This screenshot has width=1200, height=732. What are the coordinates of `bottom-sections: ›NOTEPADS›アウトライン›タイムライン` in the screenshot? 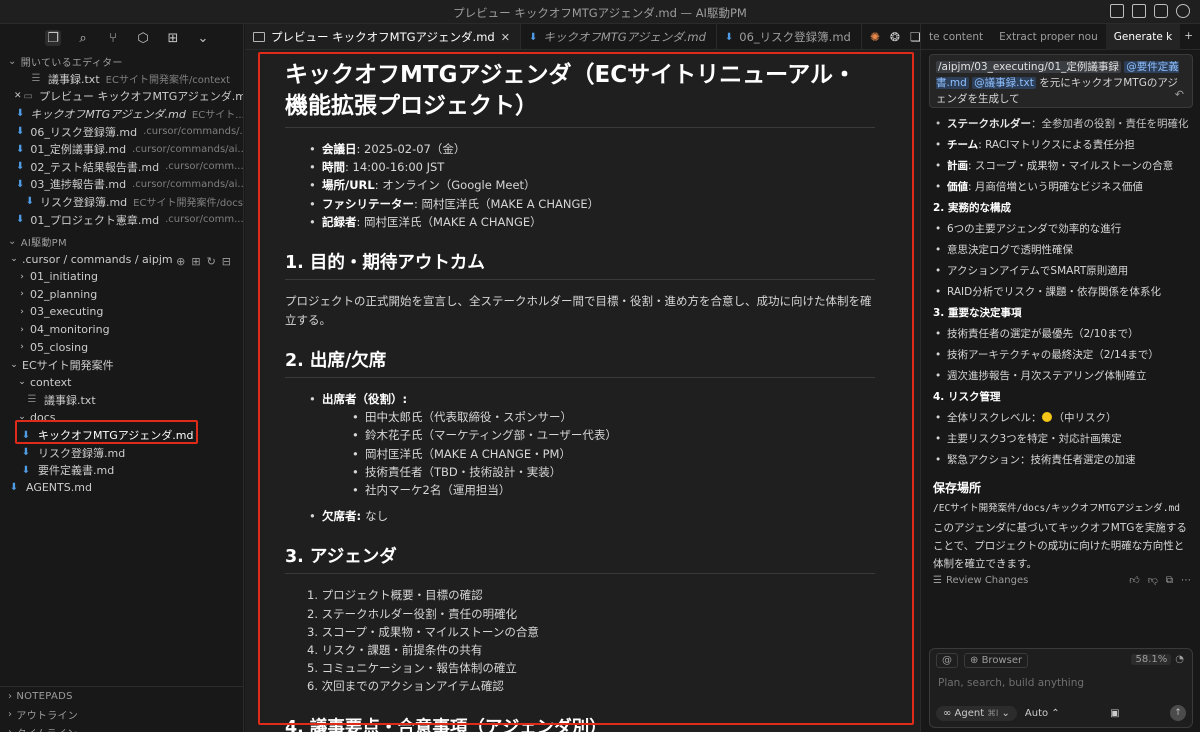 It's located at (121, 709).